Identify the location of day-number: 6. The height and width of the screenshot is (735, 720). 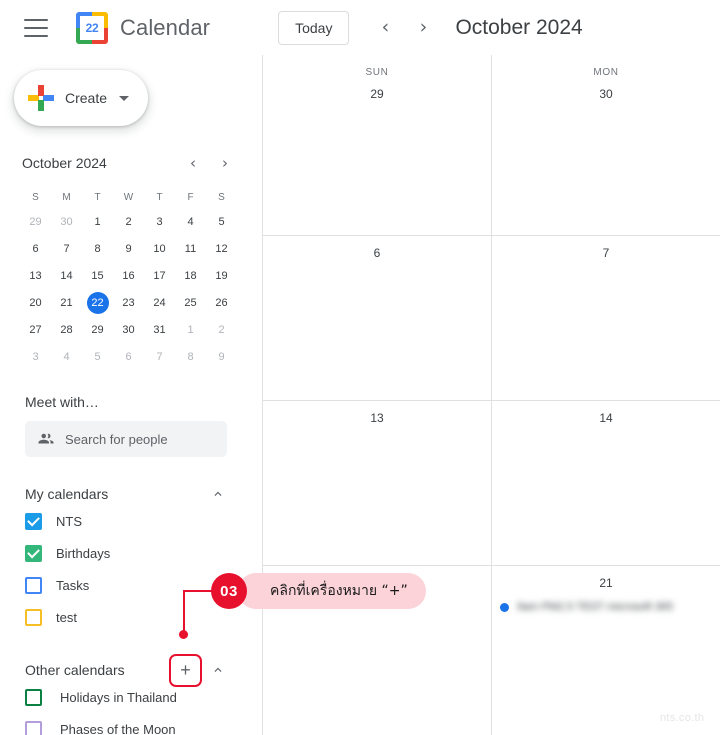
(377, 253).